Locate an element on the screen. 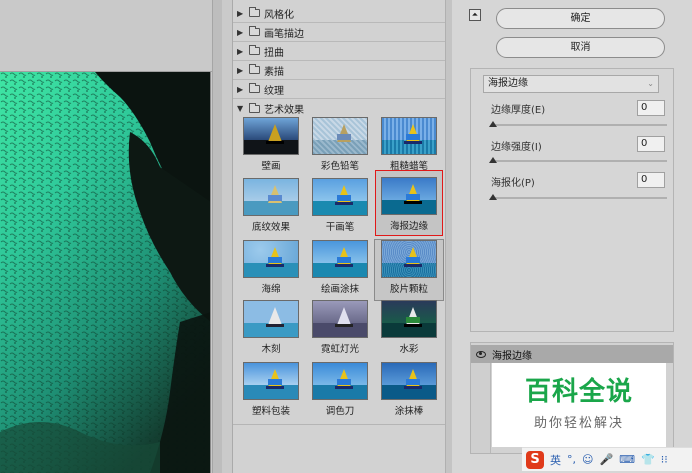 Image resolution: width=692 pixels, height=473 pixels. category-brush-strokes: ▶ 画笔描边 is located at coordinates (339, 32).